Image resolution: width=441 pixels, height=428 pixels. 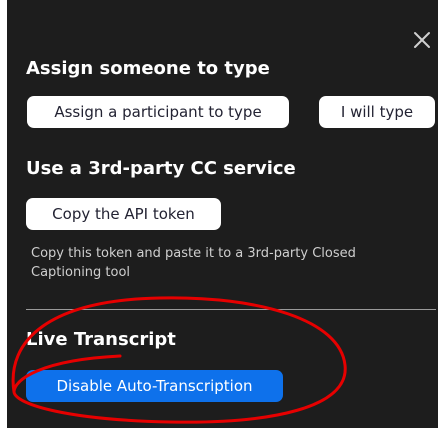 I want to click on close-icon, so click(x=422, y=40).